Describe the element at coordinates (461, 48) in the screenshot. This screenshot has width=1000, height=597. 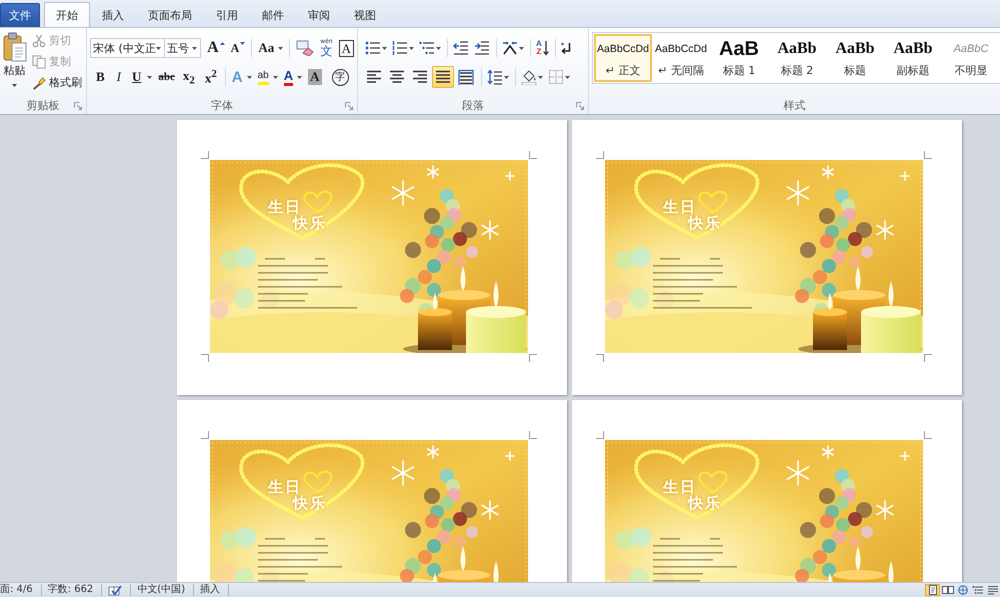
I see `decrease-indent-icon` at that location.